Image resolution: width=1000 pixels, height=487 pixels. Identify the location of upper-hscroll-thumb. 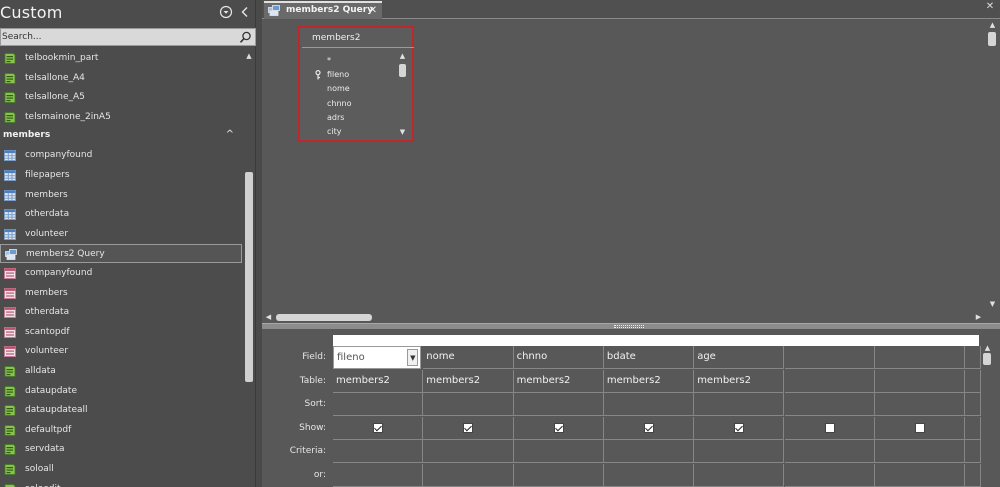
(324, 317).